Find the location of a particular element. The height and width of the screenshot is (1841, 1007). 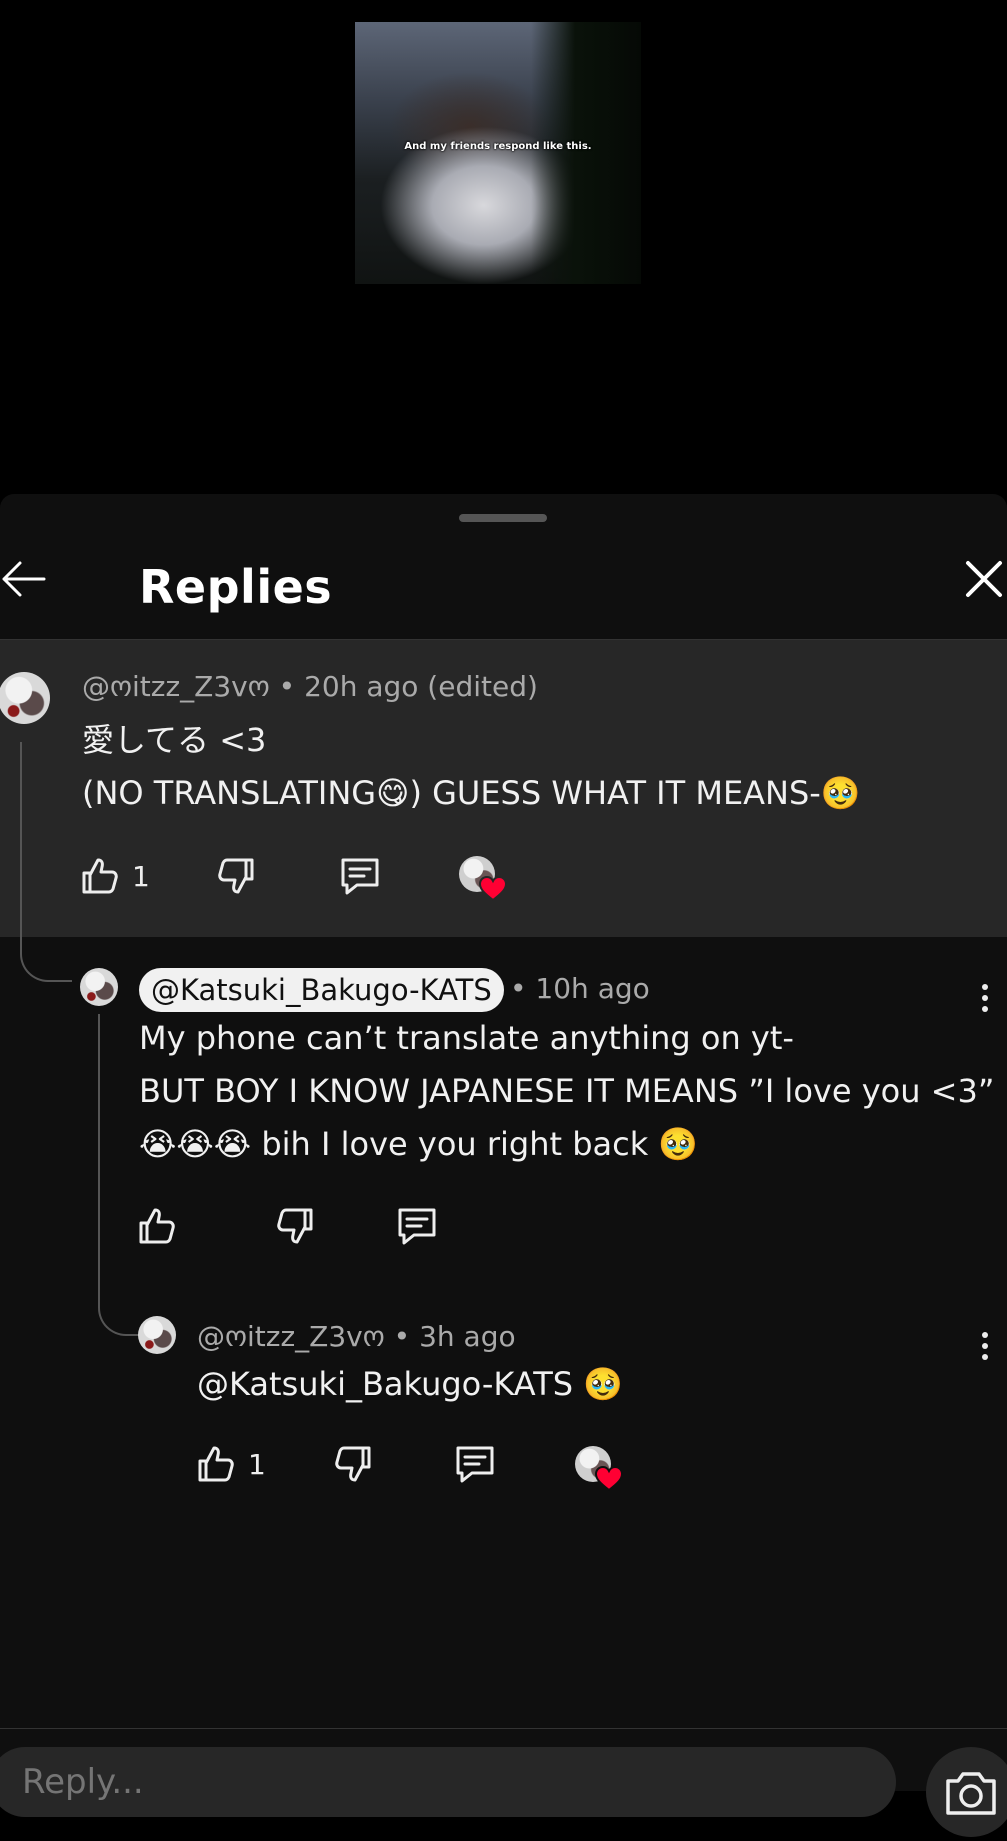

comment-text-line: (NO TRANSLATING😋) GUESS WHAT IT MEANS-🥹 is located at coordinates (471, 793).